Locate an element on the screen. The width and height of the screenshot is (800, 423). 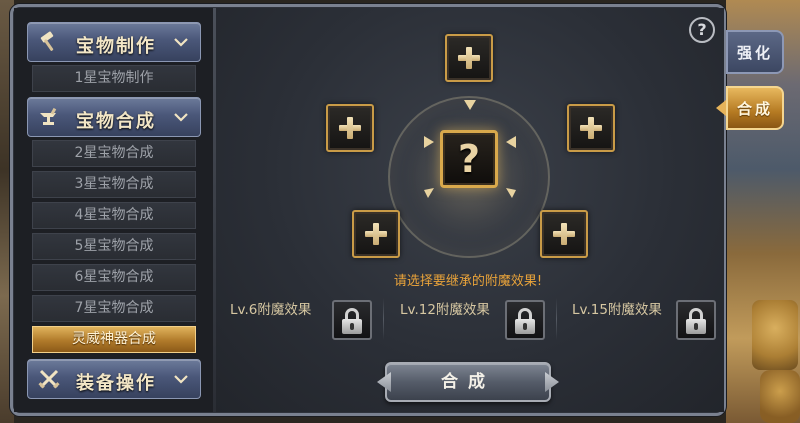
material-slot-lower-left is located at coordinates (376, 234).